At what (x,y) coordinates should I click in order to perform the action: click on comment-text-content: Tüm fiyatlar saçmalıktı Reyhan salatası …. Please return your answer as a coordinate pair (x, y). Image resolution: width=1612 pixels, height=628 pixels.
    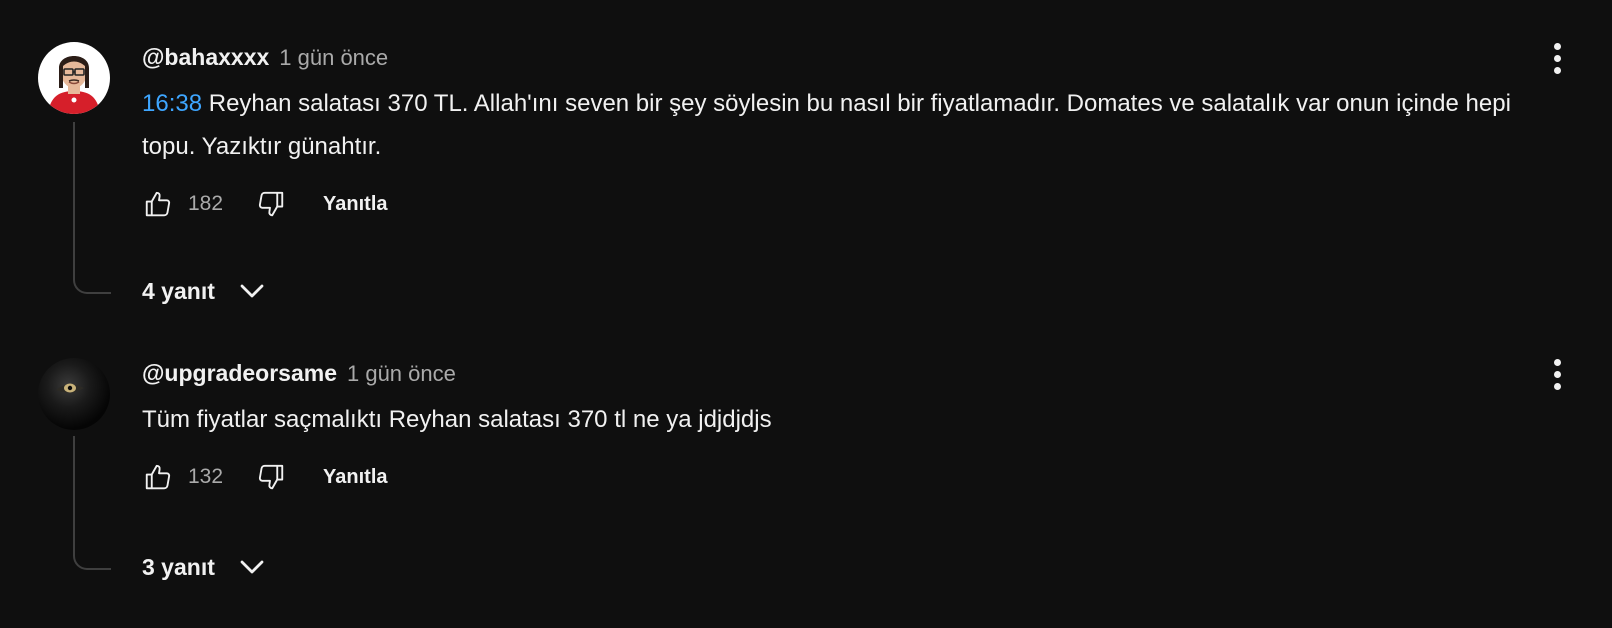
    Looking at the image, I should click on (457, 419).